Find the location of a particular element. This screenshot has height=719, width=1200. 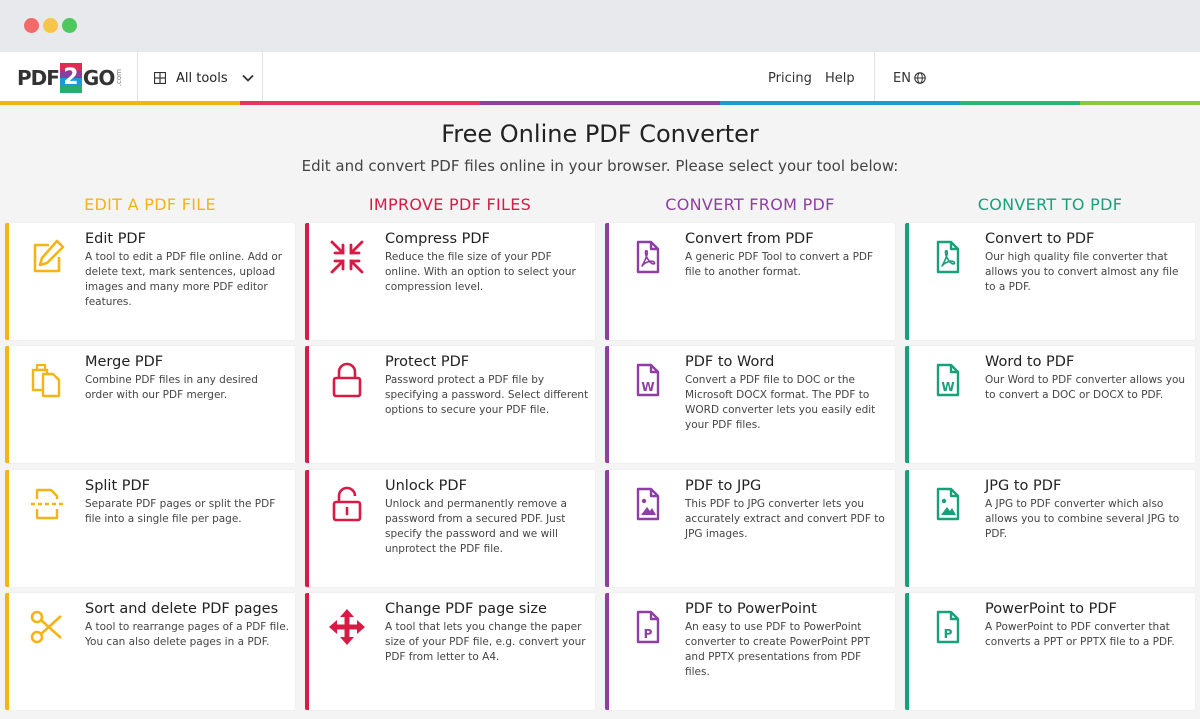

pricing-link: Pricing is located at coordinates (790, 78).